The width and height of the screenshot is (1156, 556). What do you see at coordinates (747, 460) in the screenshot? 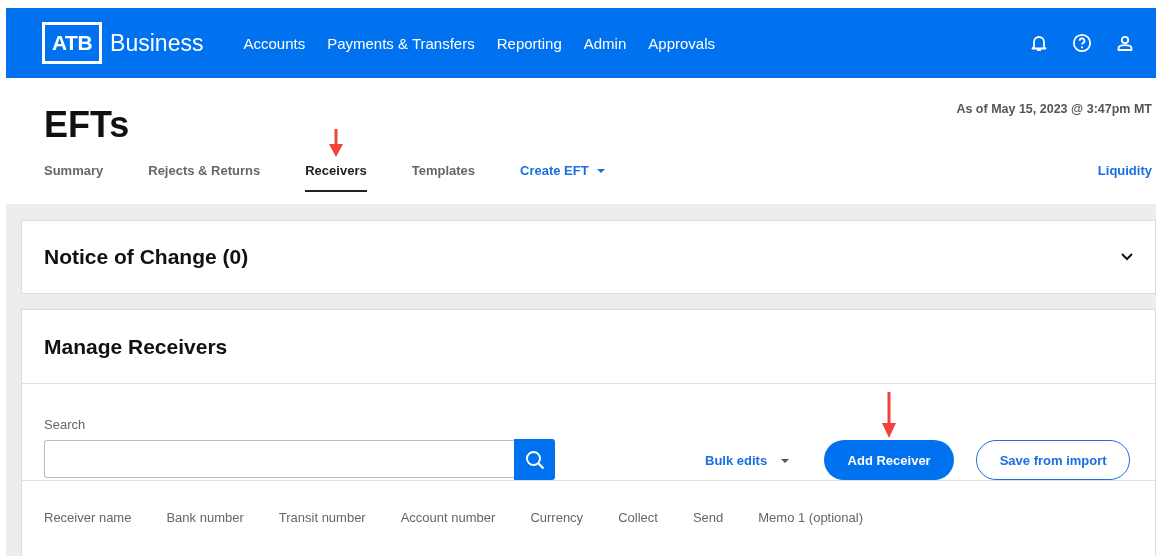
I see `bulk-edits-dropdown: Bulk edits` at bounding box center [747, 460].